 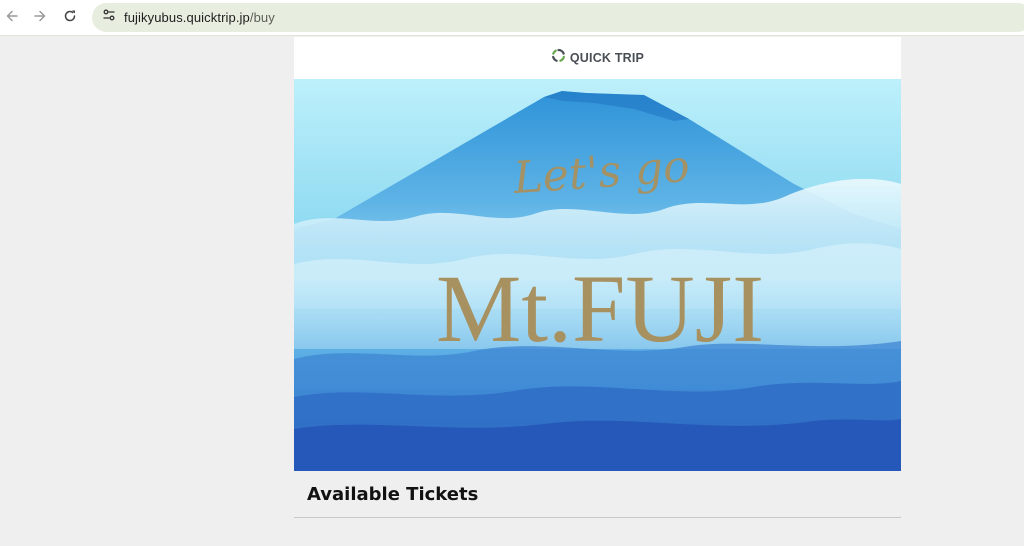 I want to click on browser-toolbar: fujikyubus.quicktrip.jp/buy, so click(x=512, y=18).